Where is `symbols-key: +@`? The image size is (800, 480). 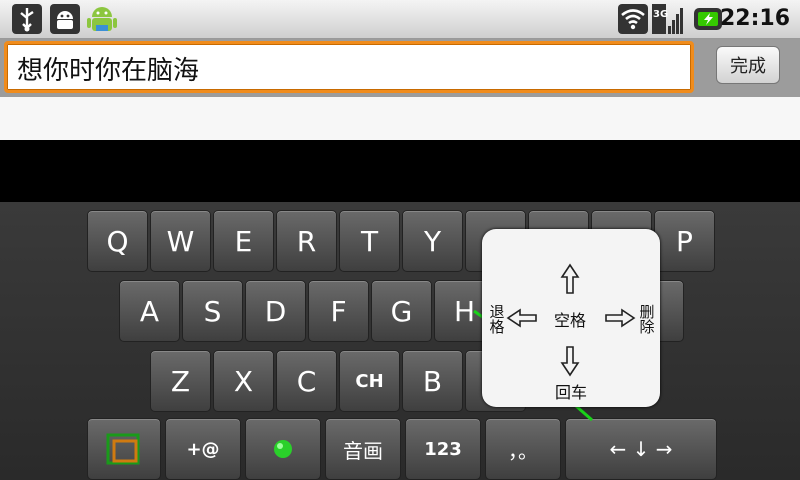
symbols-key: +@ is located at coordinates (203, 449).